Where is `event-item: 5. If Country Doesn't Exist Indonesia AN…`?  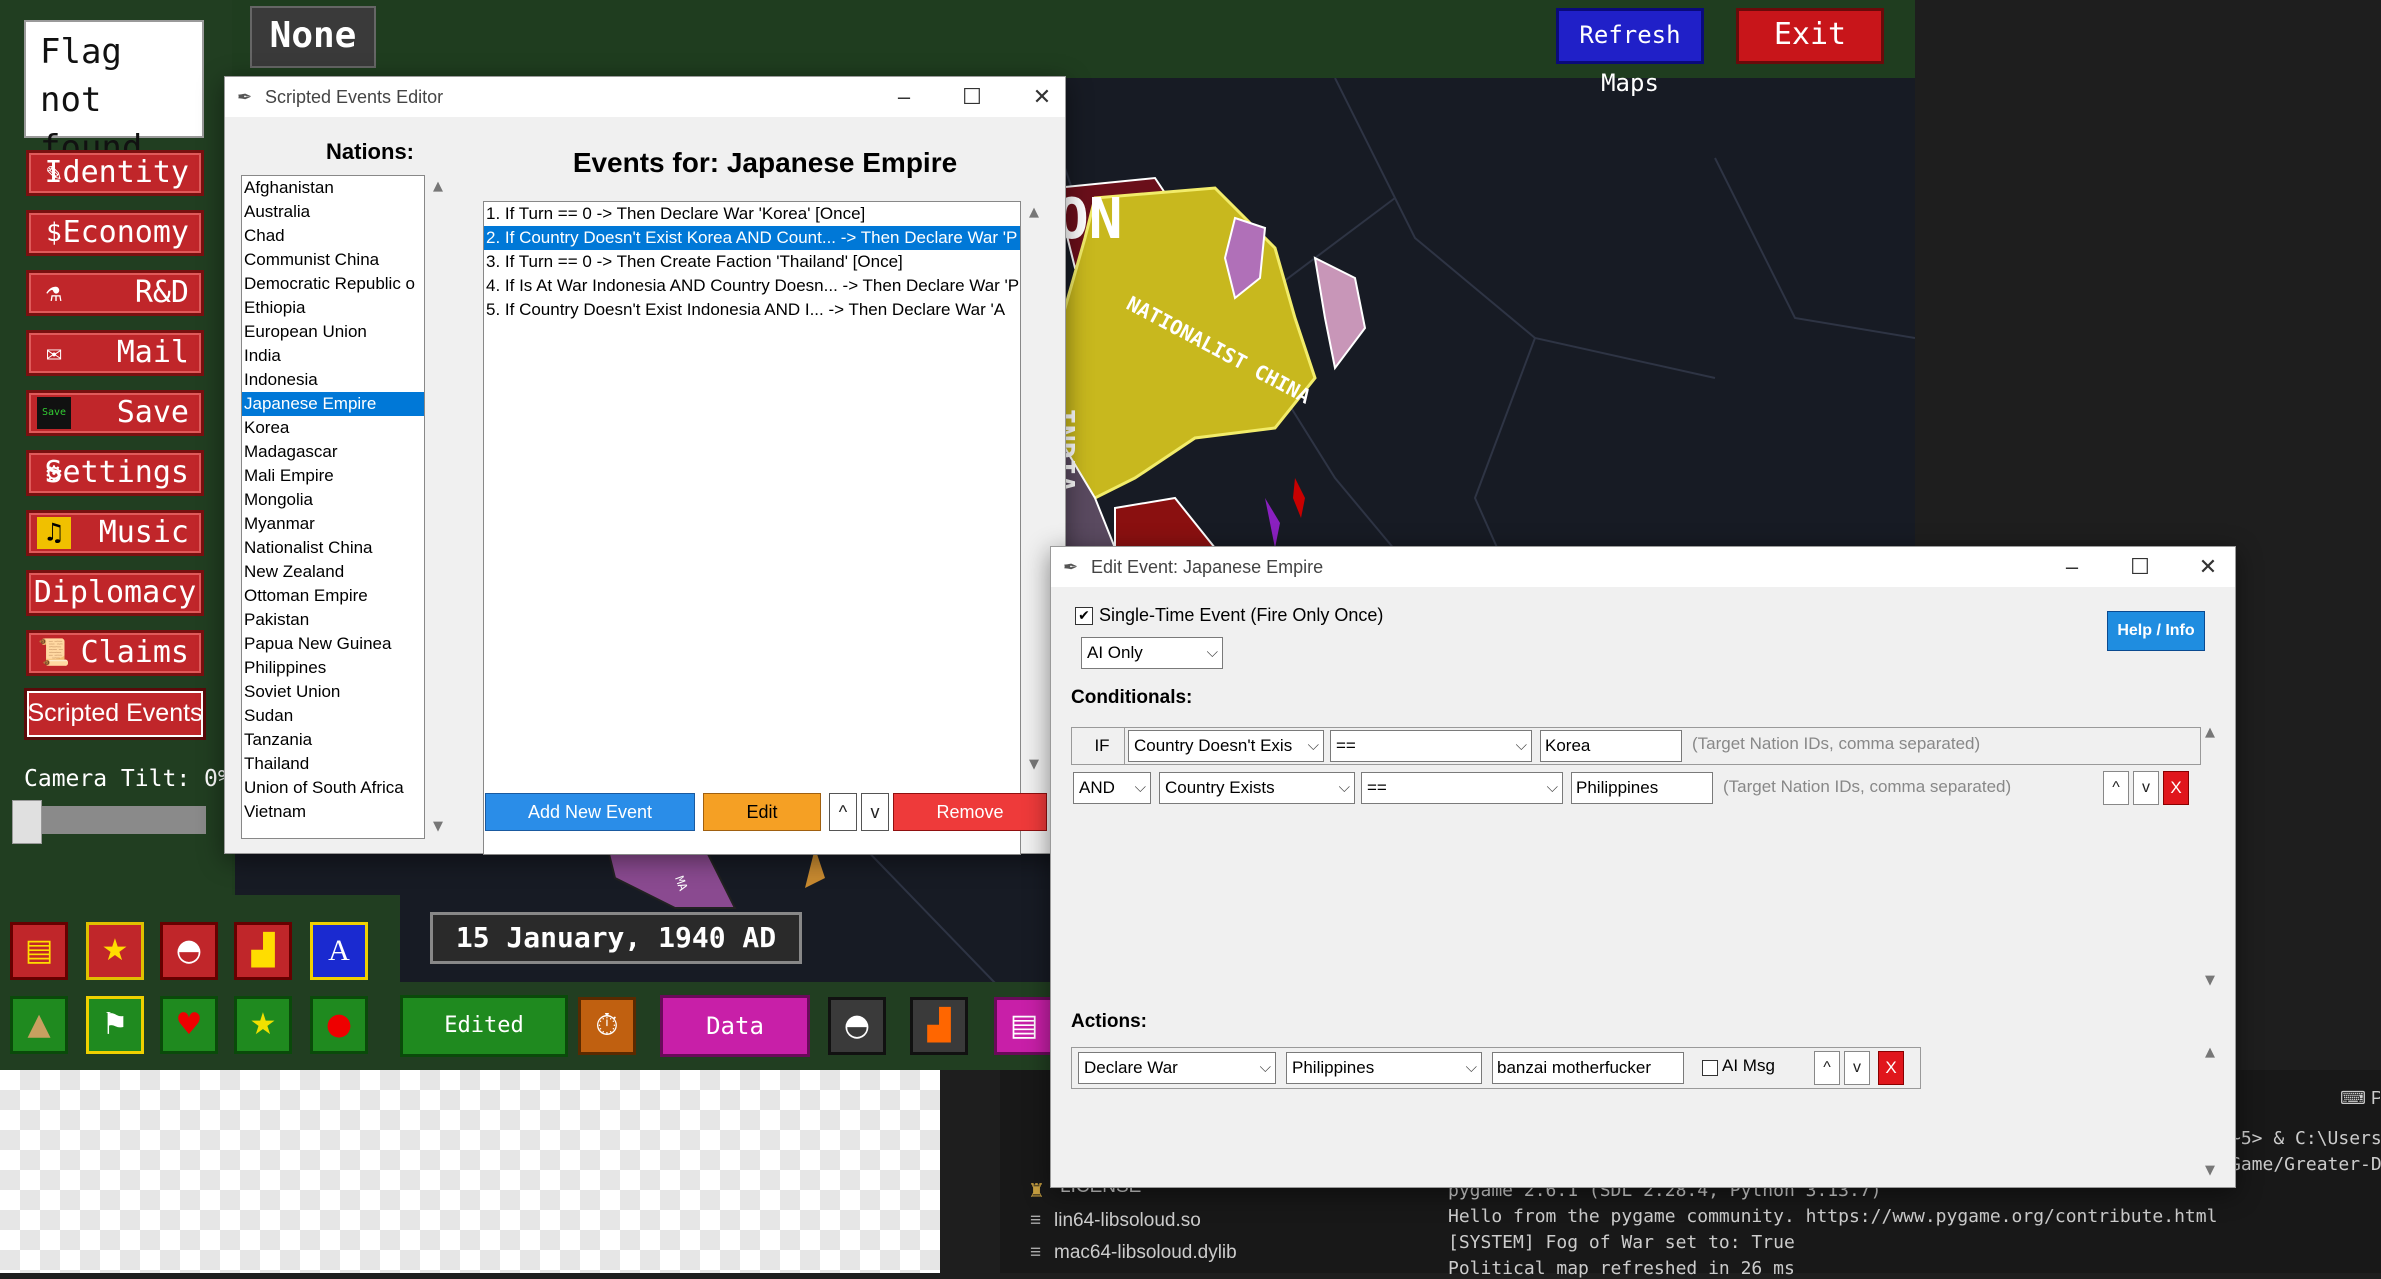 event-item: 5. If Country Doesn't Exist Indonesia AN… is located at coordinates (752, 310).